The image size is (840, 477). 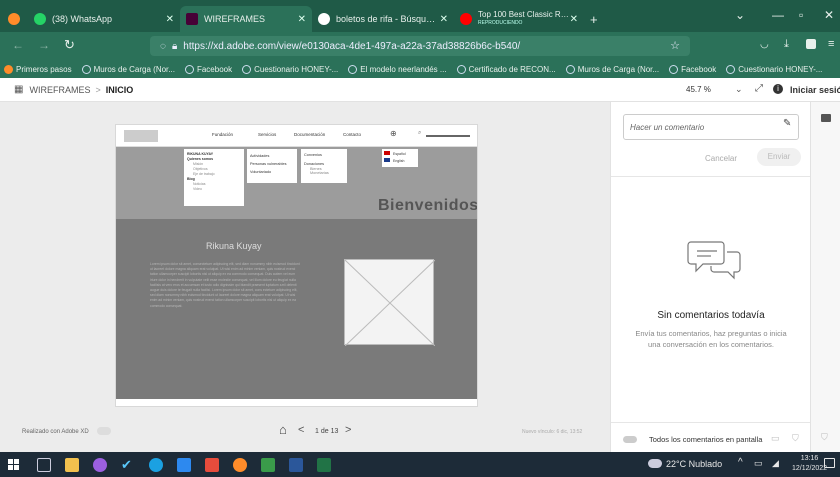 I want to click on volume-icon: ◢, so click(x=775, y=463).